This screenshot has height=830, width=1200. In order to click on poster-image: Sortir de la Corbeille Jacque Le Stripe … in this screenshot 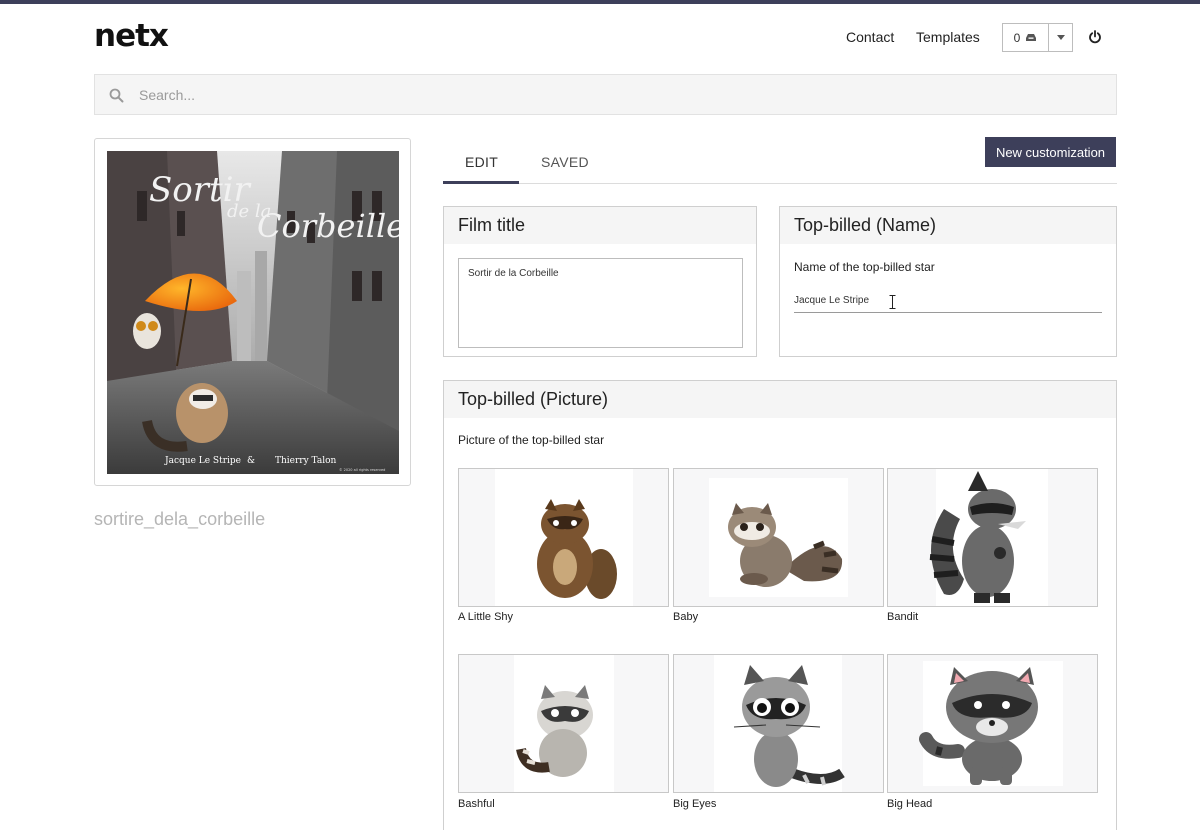, I will do `click(253, 312)`.